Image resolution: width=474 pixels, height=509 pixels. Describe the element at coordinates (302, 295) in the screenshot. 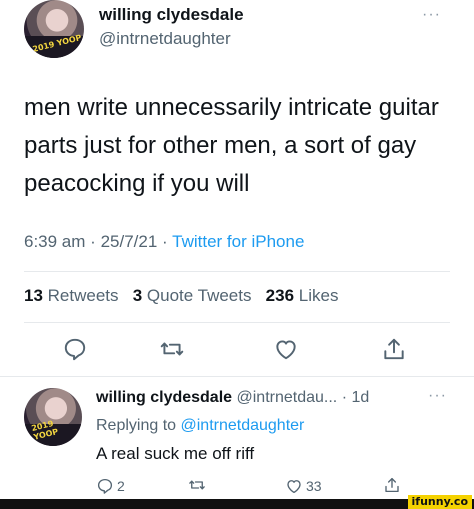

I see `likes-stat: 236 Likes` at that location.